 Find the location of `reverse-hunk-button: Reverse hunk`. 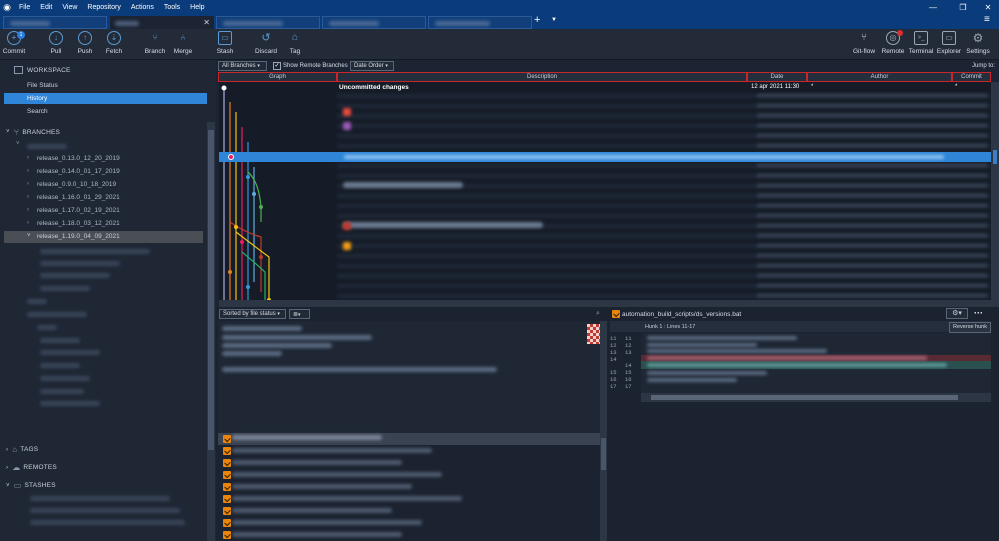

reverse-hunk-button: Reverse hunk is located at coordinates (970, 327).